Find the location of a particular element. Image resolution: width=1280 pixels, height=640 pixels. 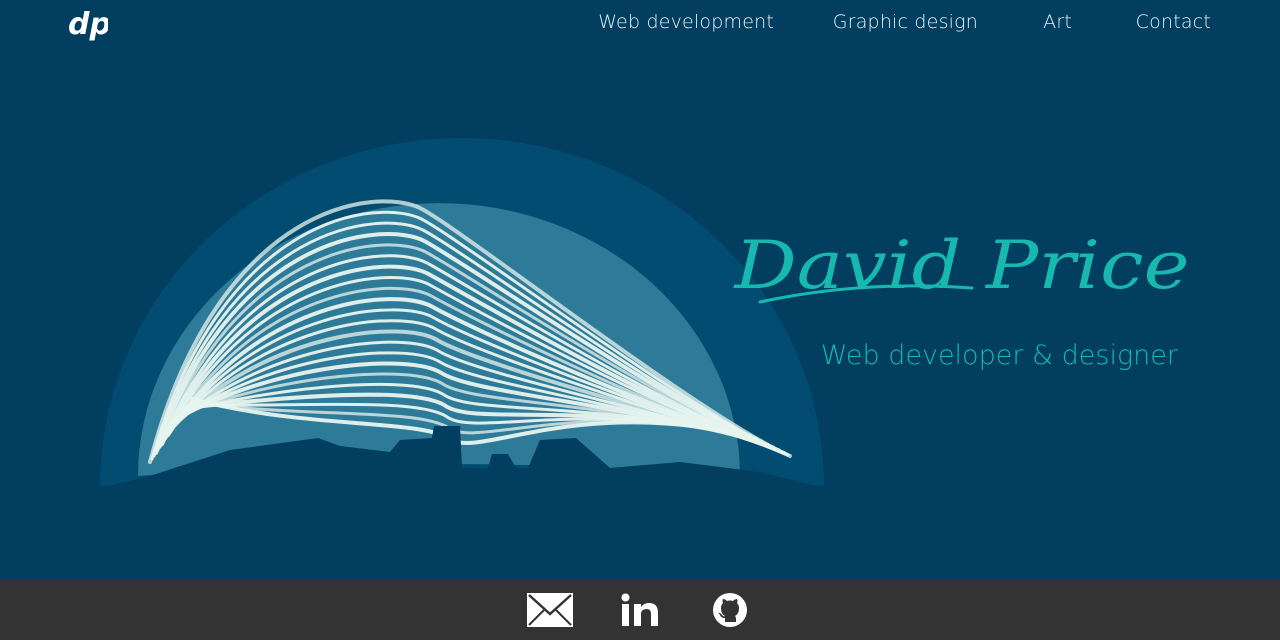

nav-item-graphic-design: Graphic design is located at coordinates (905, 22).